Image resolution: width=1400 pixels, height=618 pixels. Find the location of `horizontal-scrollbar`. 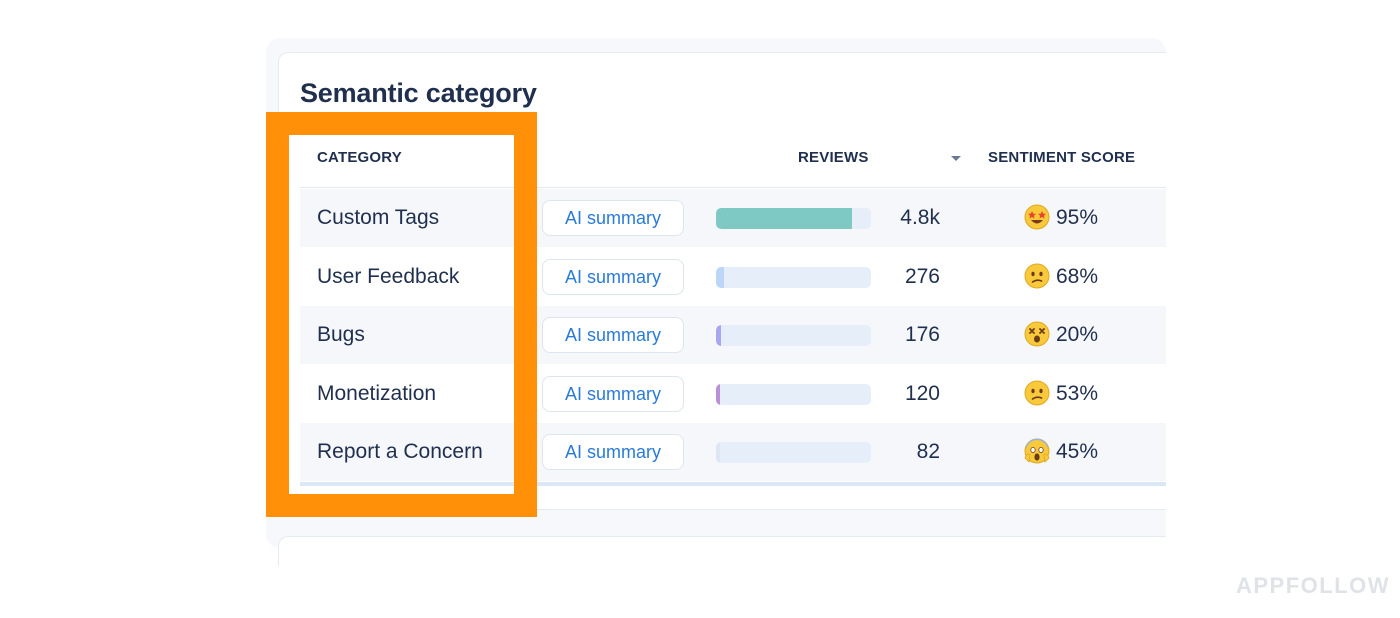

horizontal-scrollbar is located at coordinates (733, 484).